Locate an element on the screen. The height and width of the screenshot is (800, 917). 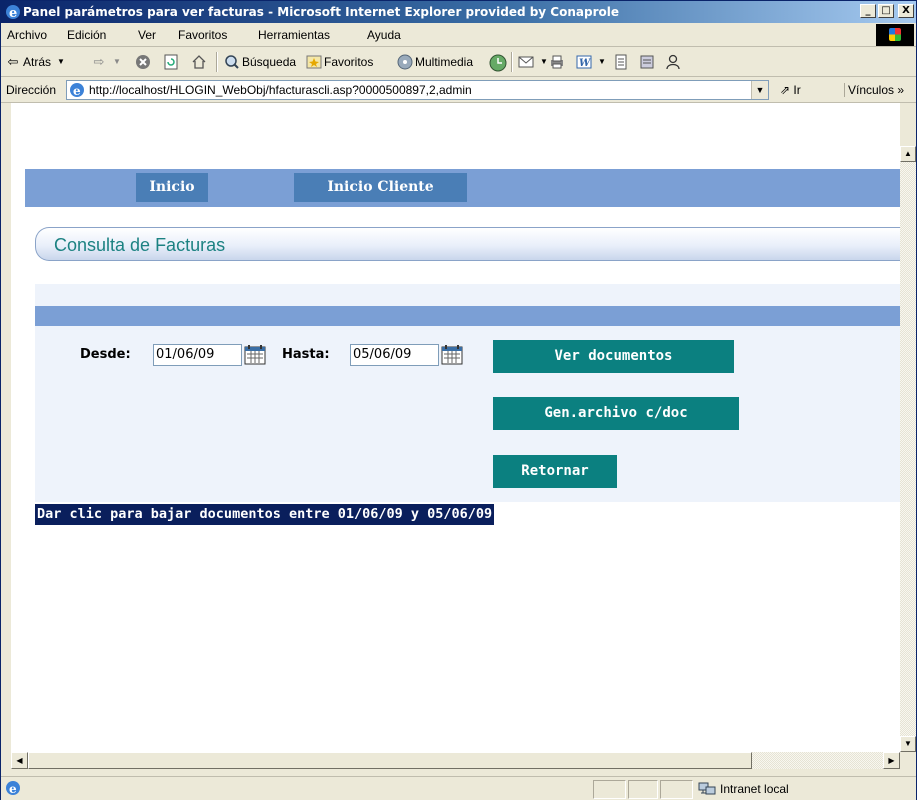
discuss-button is located at coordinates (621, 62).